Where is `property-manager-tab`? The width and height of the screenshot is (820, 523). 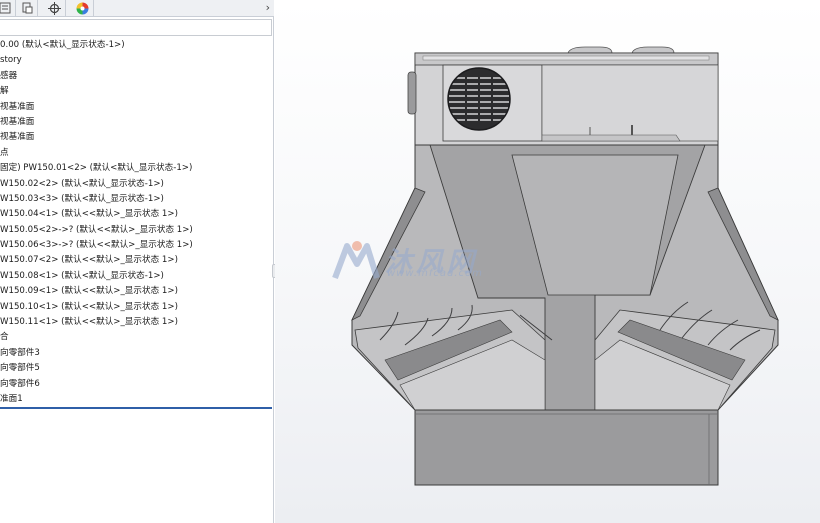 property-manager-tab is located at coordinates (27, 8).